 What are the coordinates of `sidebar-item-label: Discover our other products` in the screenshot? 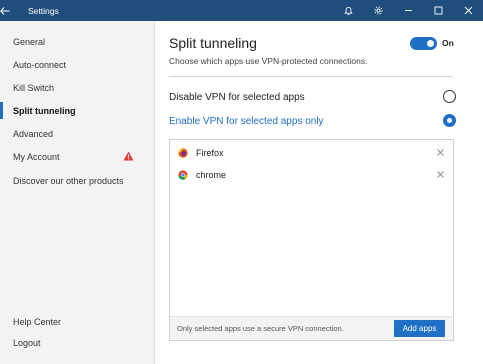 It's located at (68, 180).